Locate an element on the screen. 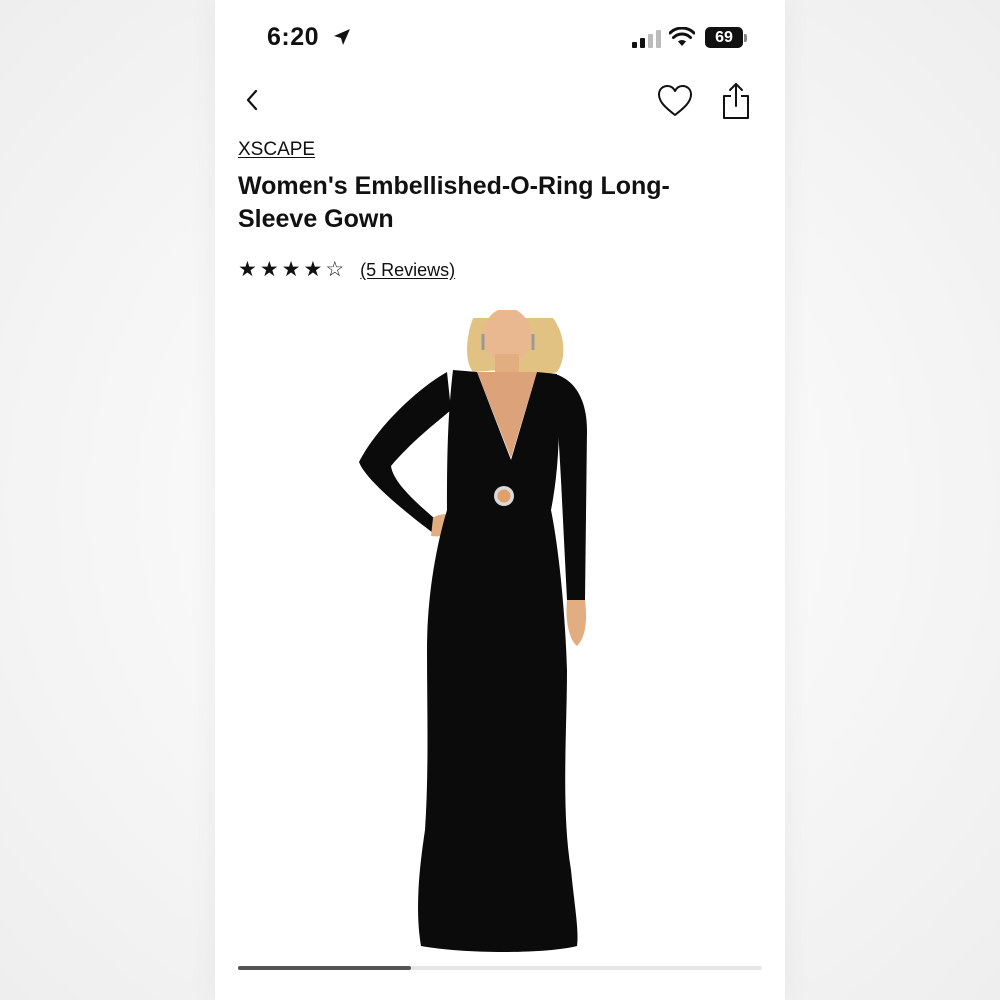  location-arrow-icon is located at coordinates (342, 38).